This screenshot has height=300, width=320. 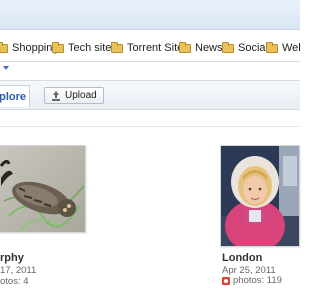 I want to click on upload-button: Upload, so click(x=74, y=95).